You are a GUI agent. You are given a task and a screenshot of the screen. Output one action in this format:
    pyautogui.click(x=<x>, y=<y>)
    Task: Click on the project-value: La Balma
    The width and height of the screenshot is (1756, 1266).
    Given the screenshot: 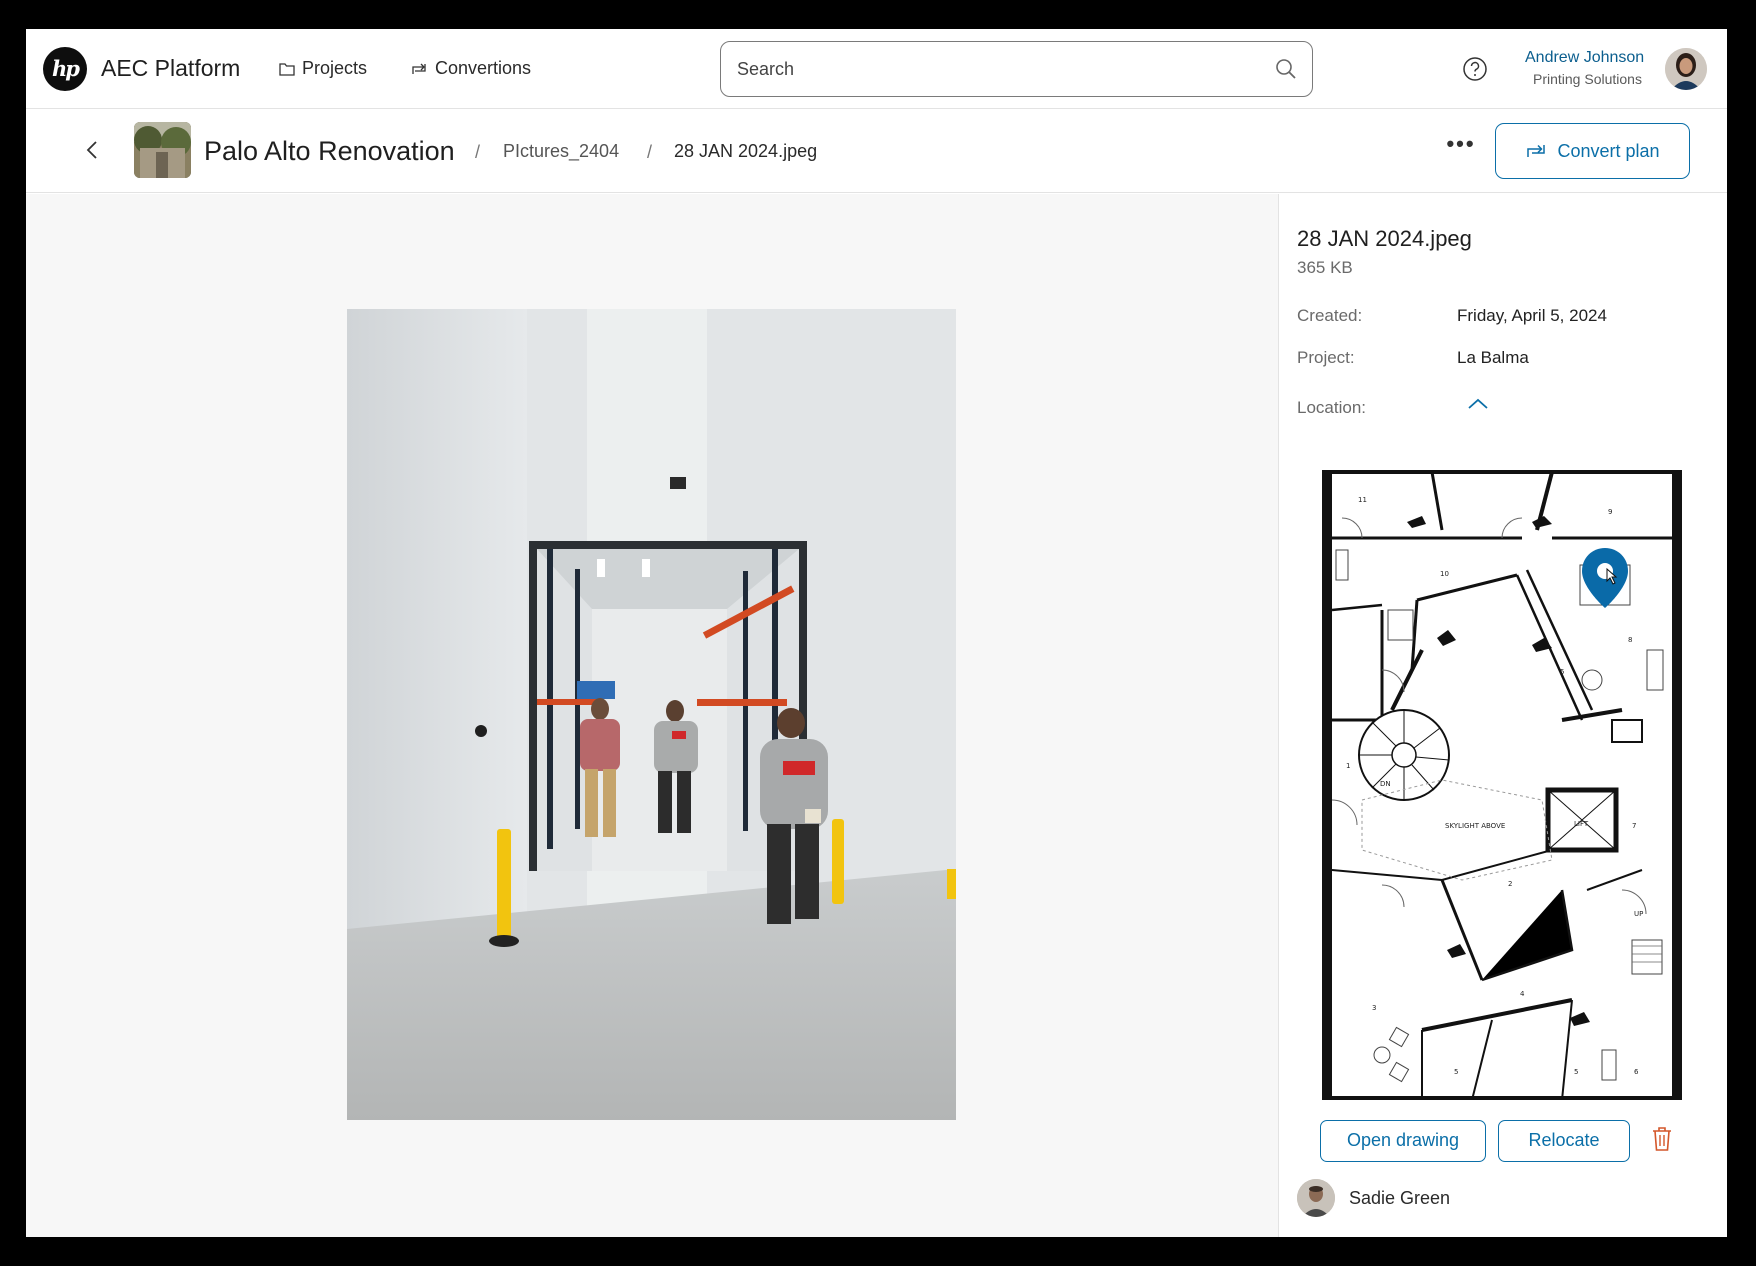 What is the action you would take?
    pyautogui.click(x=1493, y=358)
    